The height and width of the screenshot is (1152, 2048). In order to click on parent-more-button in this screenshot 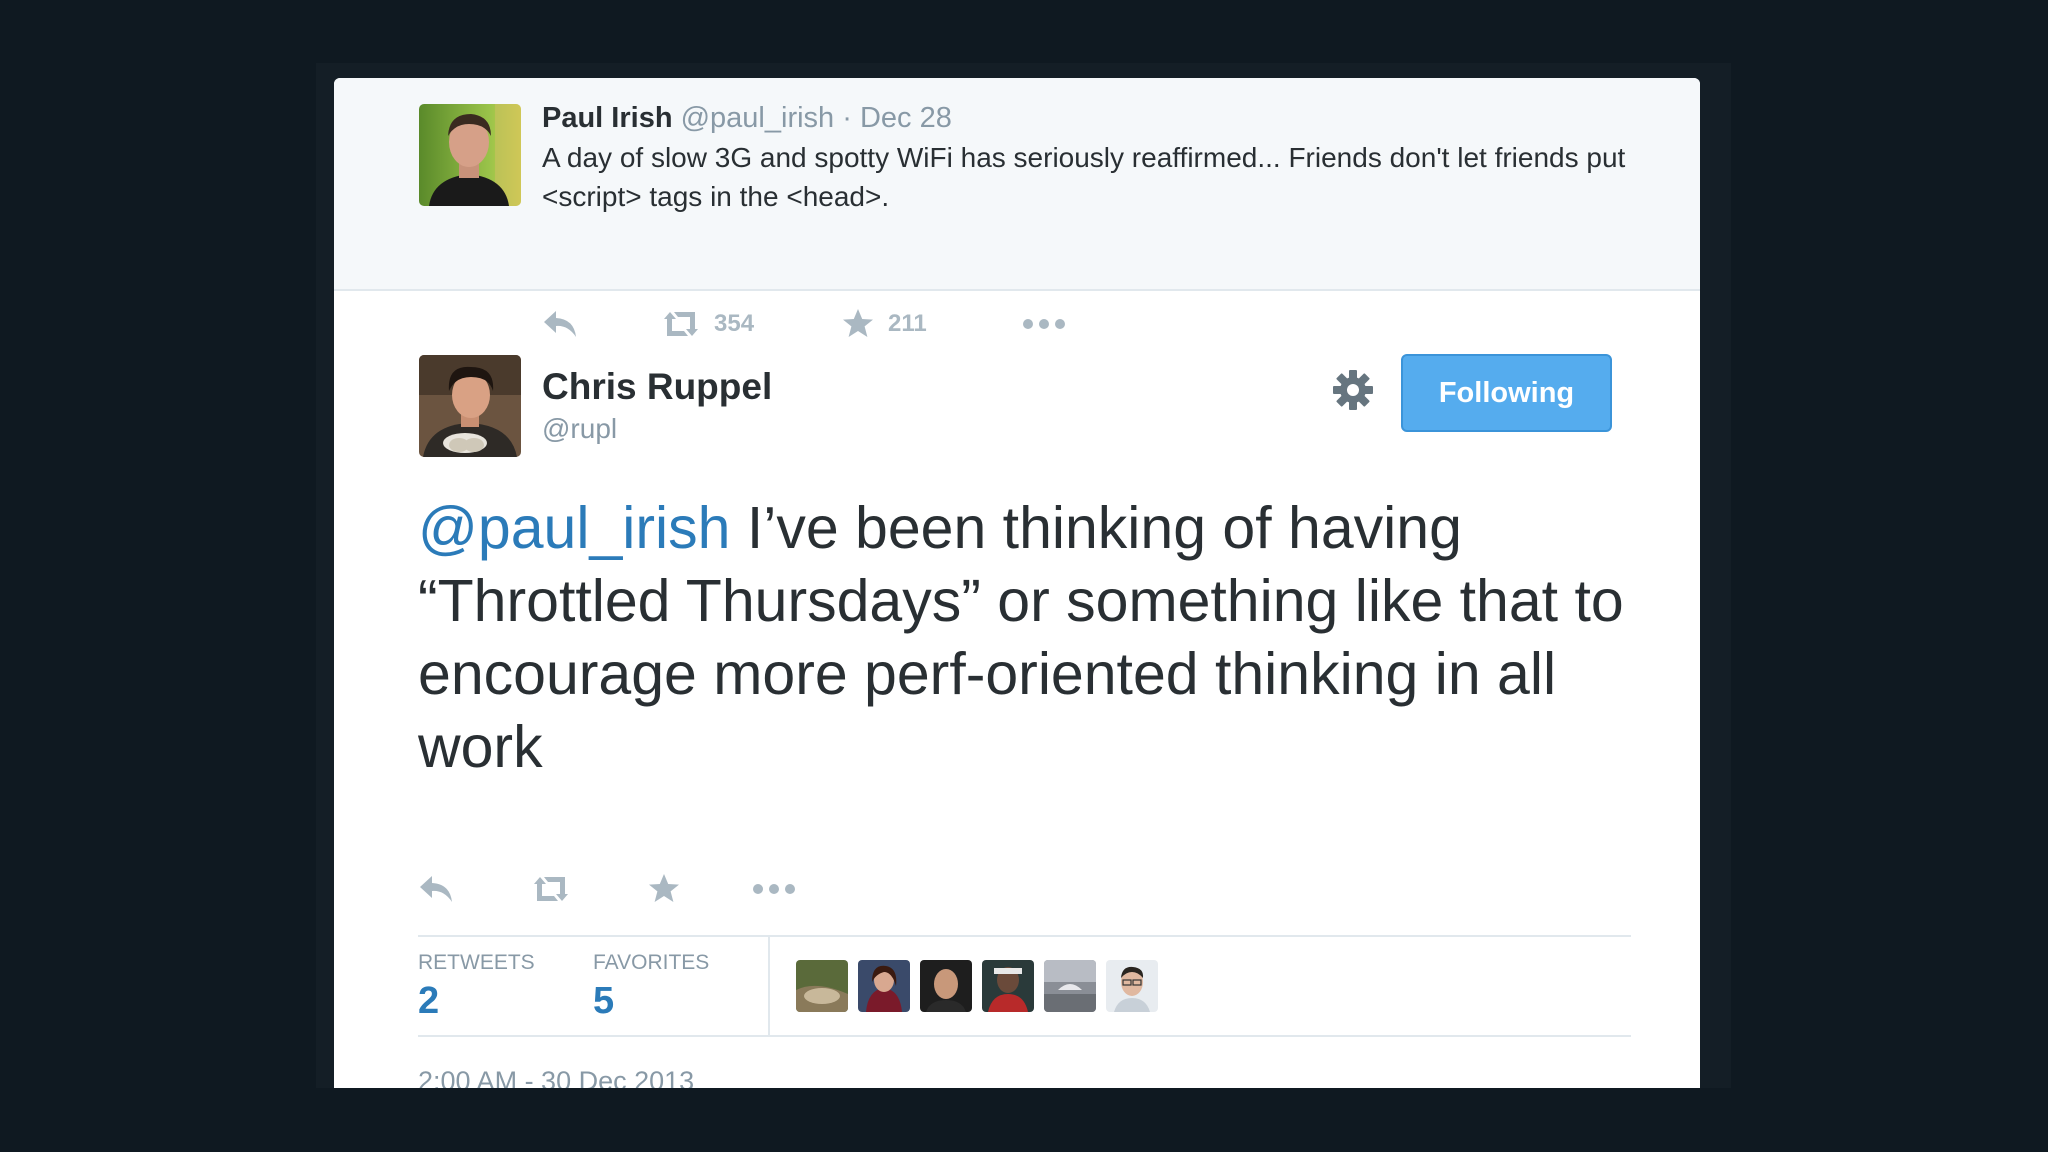, I will do `click(1044, 324)`.